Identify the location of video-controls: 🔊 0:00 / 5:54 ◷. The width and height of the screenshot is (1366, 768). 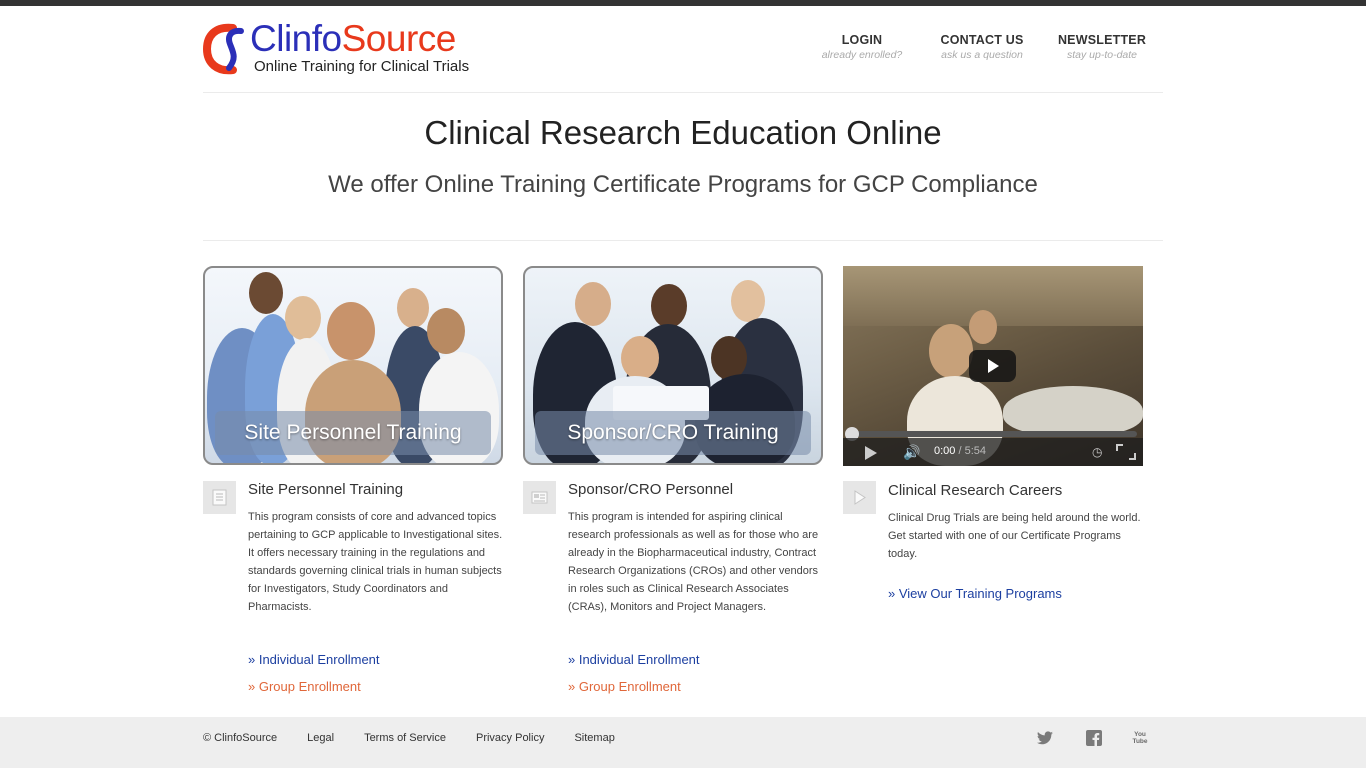
(993, 452).